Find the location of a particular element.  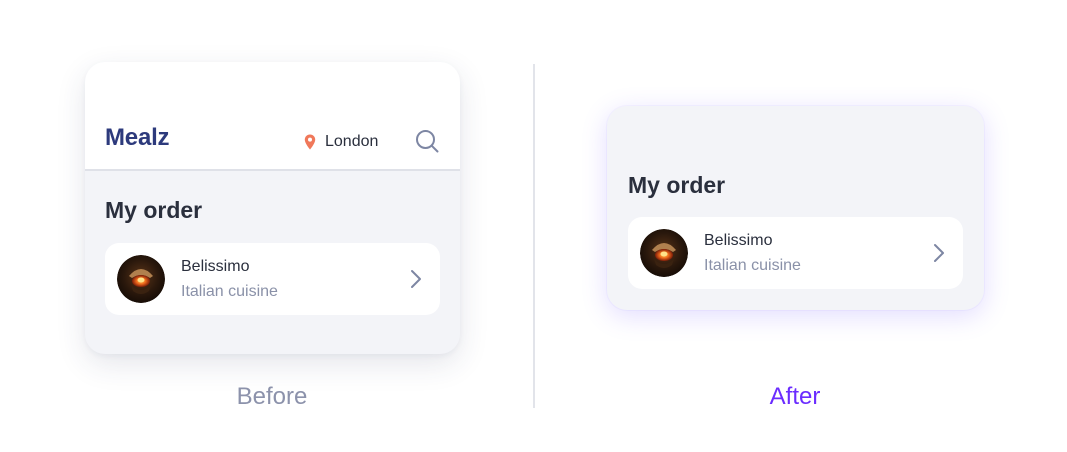

app-header: Mealz London is located at coordinates (272, 116).